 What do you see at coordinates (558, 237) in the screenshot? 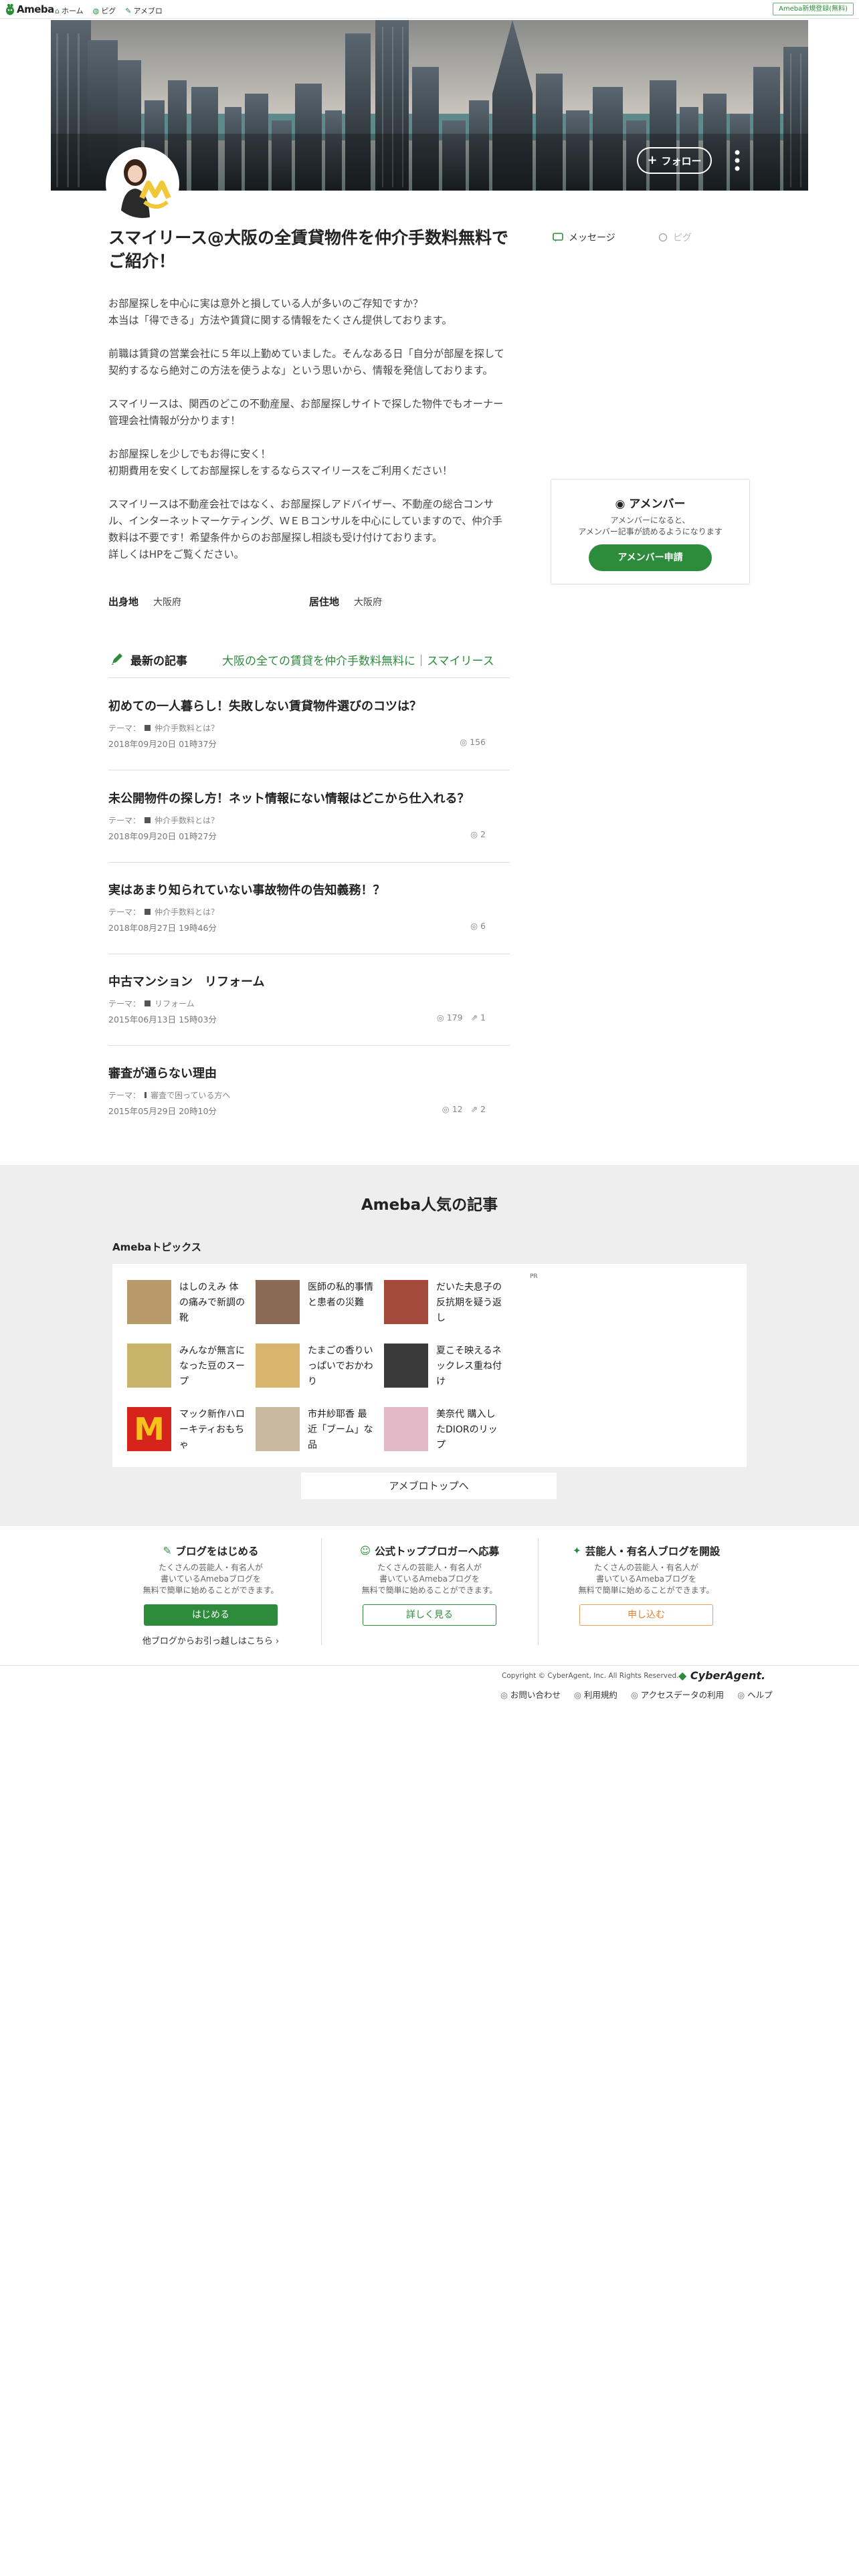
I see `message-icon` at bounding box center [558, 237].